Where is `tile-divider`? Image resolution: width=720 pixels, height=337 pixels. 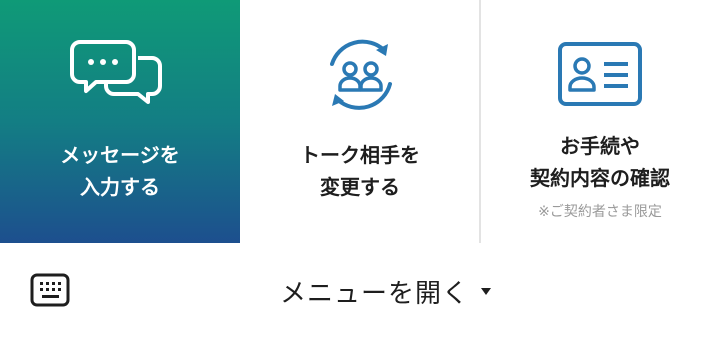
tile-divider is located at coordinates (480, 121).